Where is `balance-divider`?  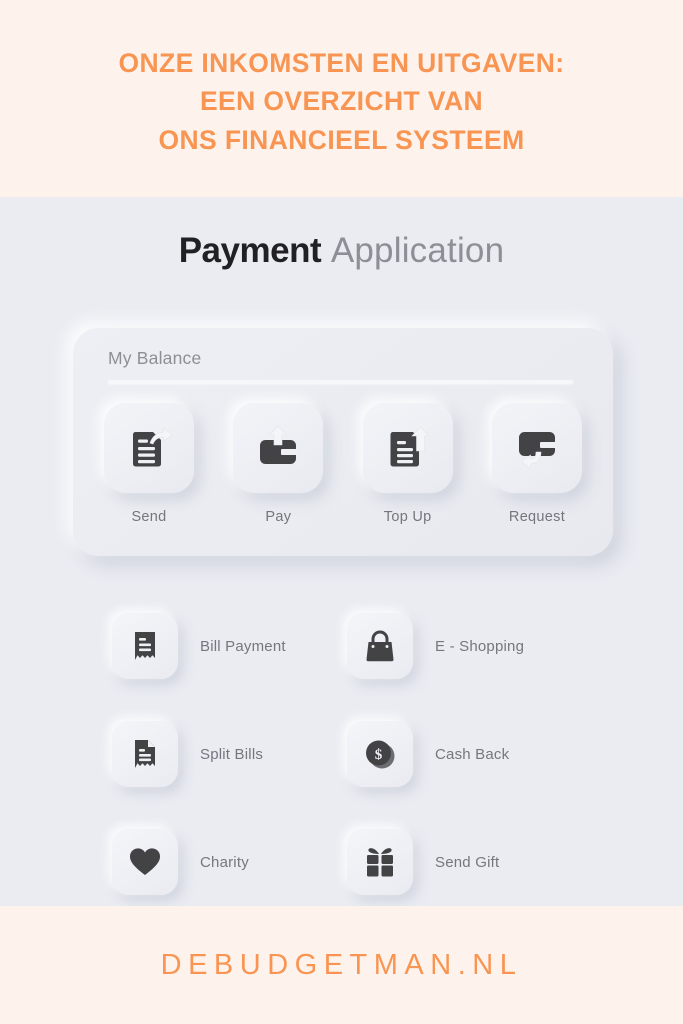
balance-divider is located at coordinates (340, 381).